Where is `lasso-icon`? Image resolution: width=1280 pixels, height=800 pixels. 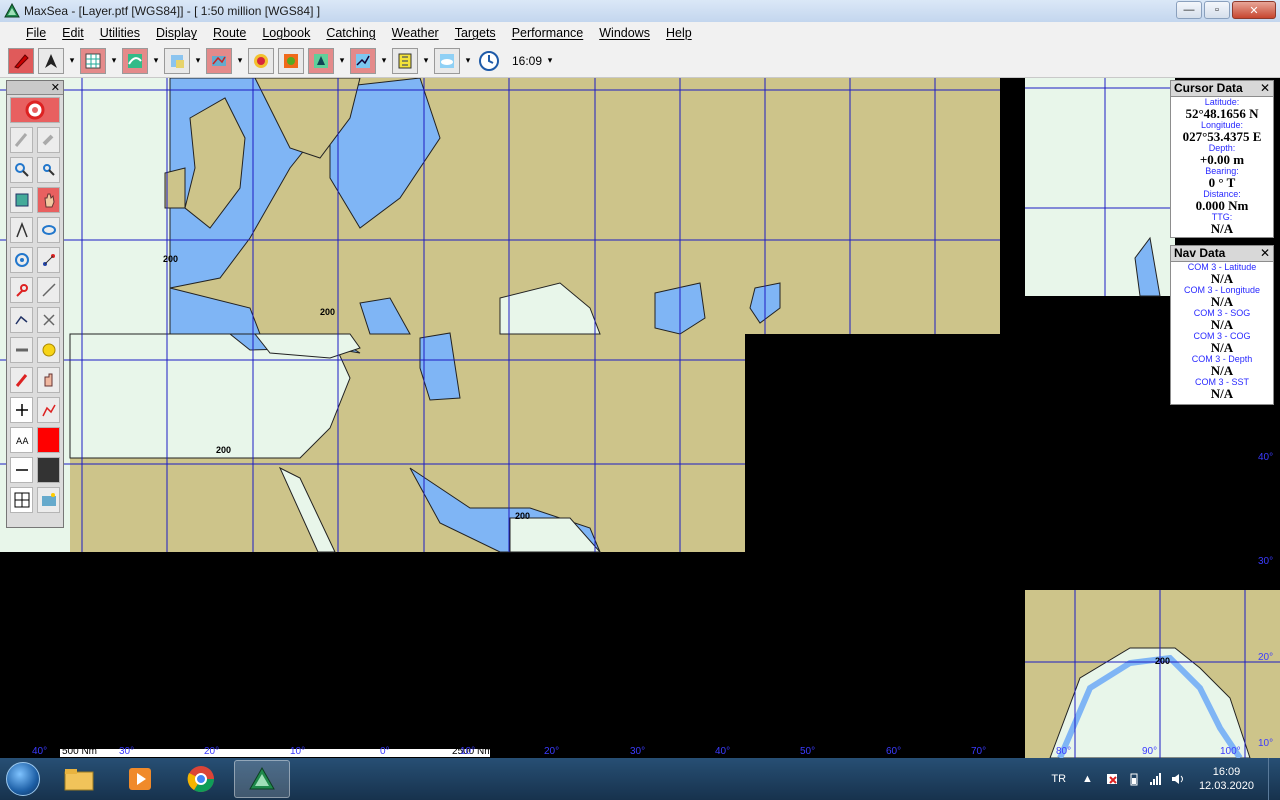
lasso-icon is located at coordinates (48, 230).